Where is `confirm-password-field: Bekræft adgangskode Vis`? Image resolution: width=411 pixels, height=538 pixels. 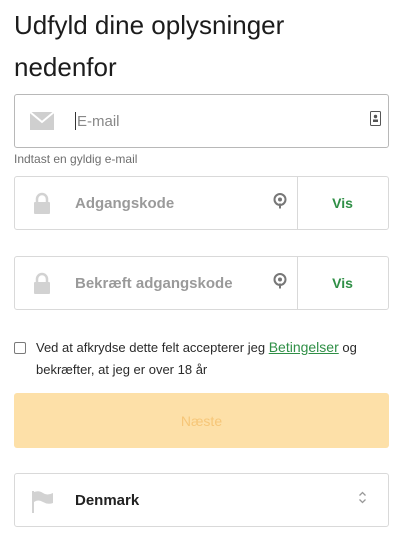
confirm-password-field: Bekræft adgangskode Vis is located at coordinates (201, 283).